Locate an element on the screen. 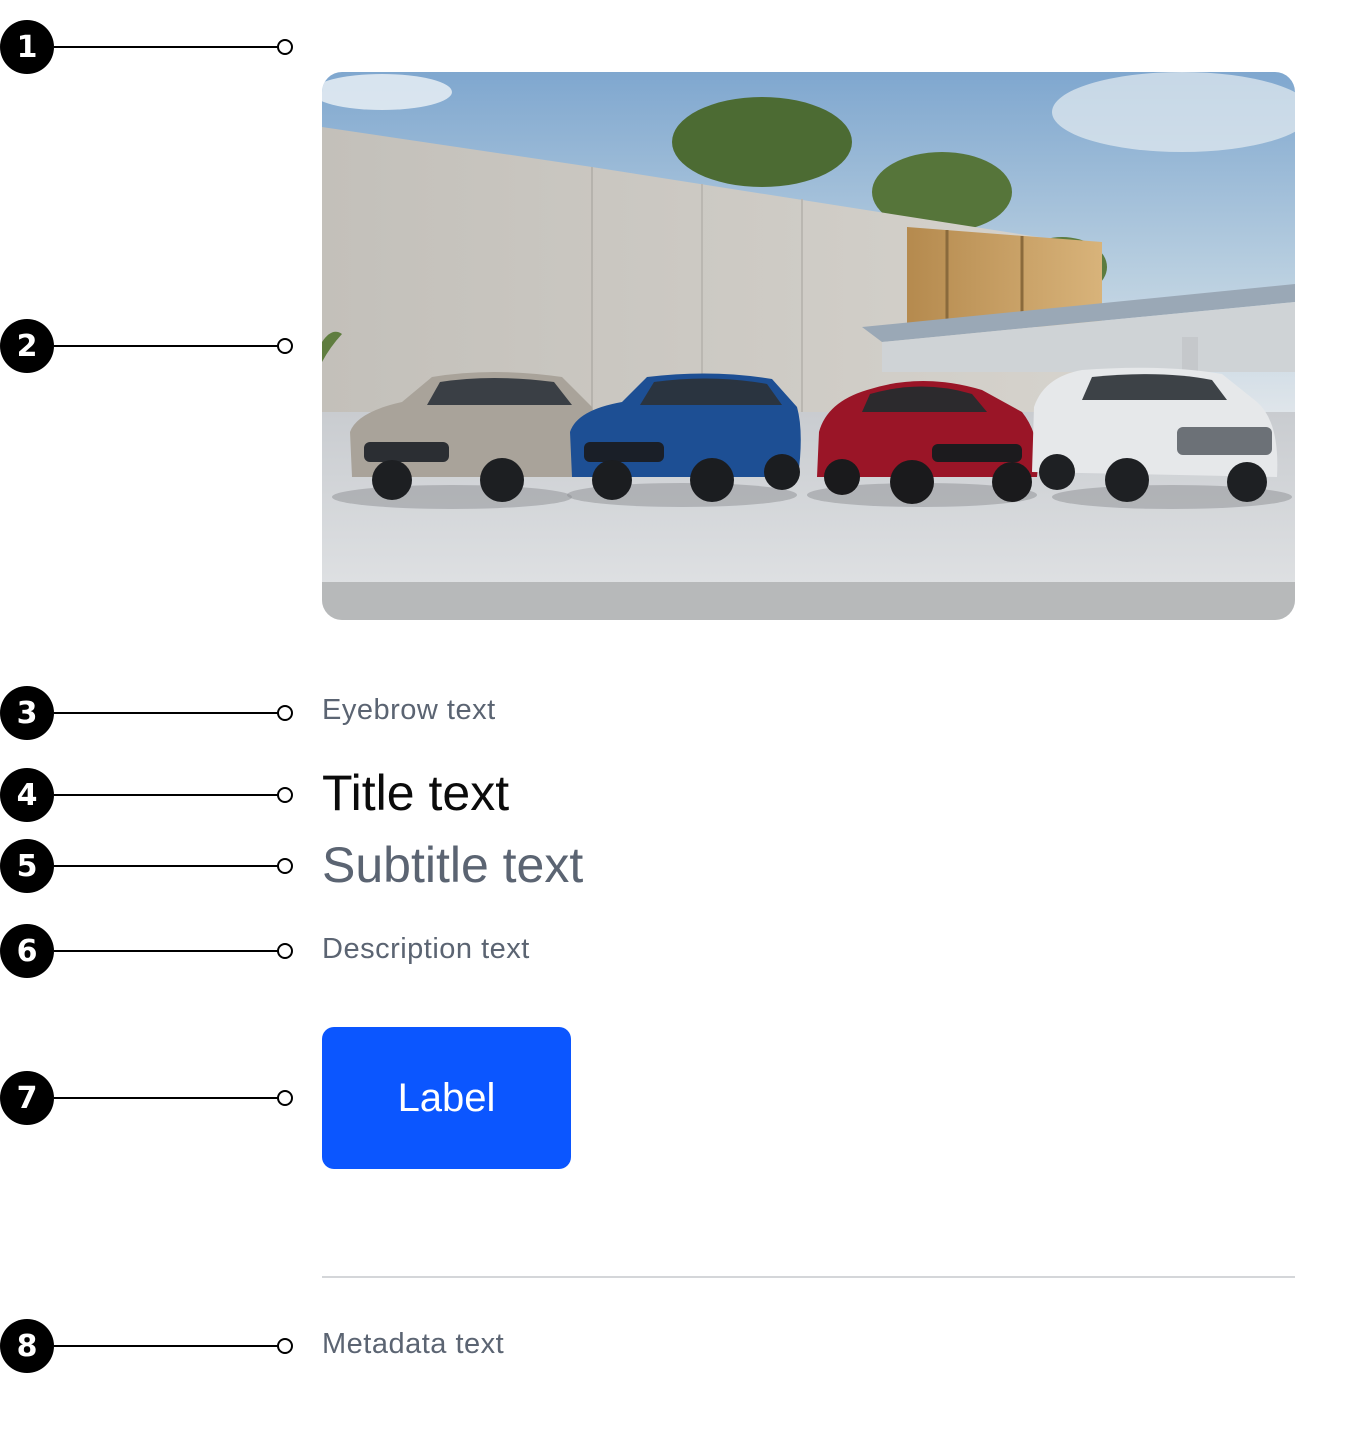  eyebrow-text: Eyebrow text is located at coordinates (409, 710).